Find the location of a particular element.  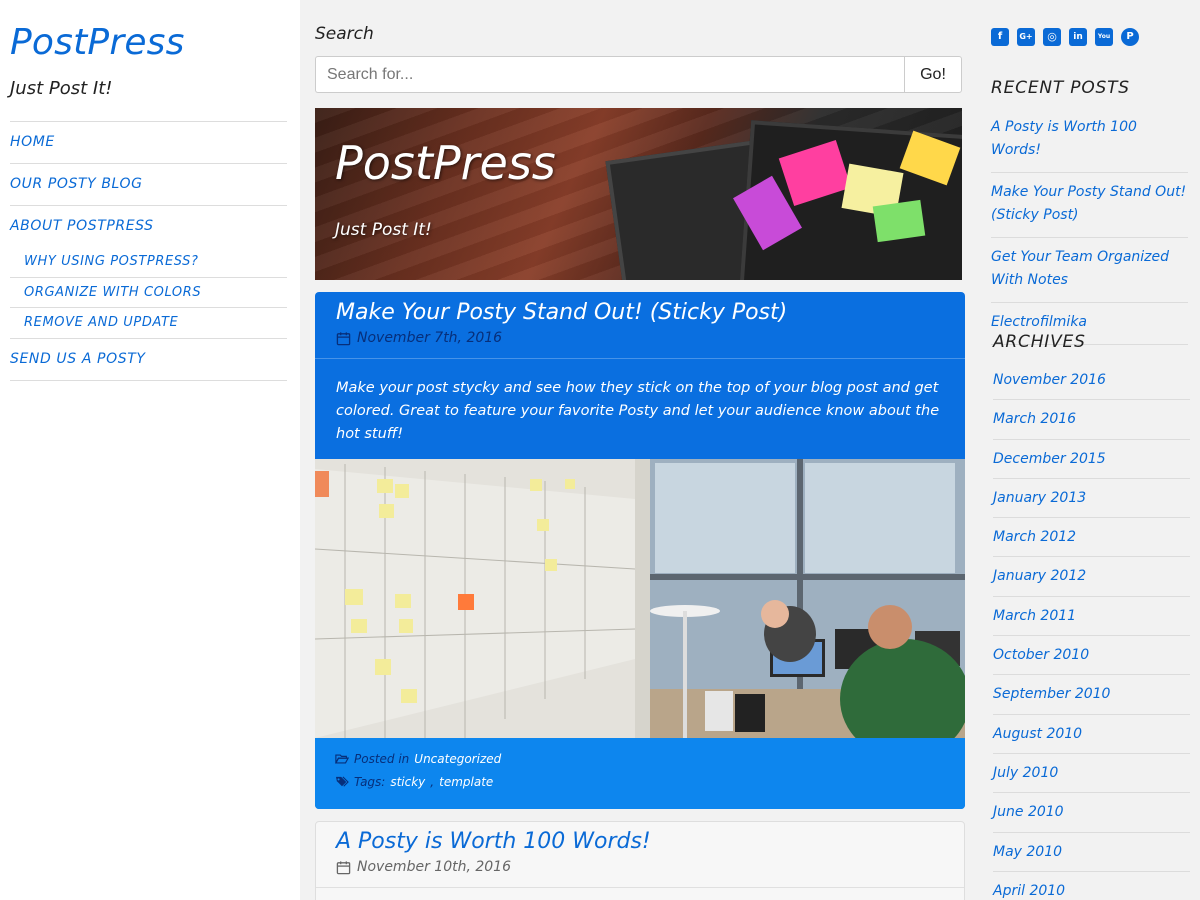

pinterest-icon: P is located at coordinates (1130, 37).